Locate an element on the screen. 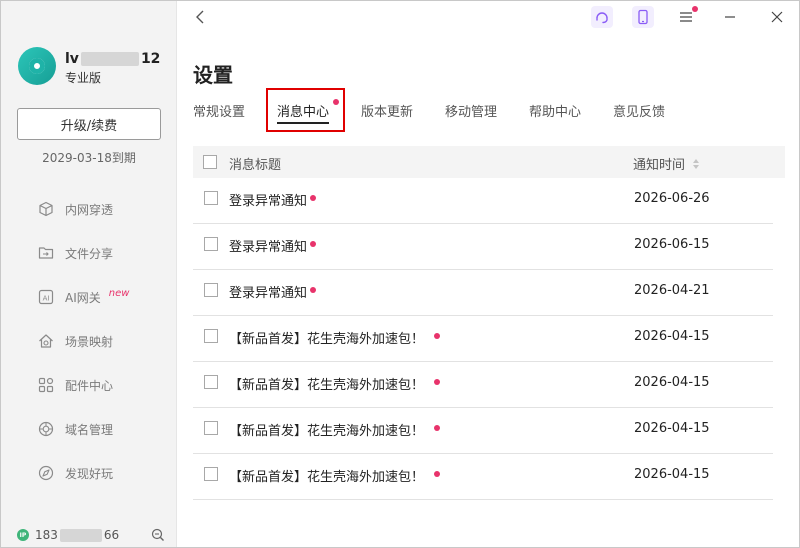 The height and width of the screenshot is (548, 800). sidebar-item-label: 配件中心 is located at coordinates (89, 385).